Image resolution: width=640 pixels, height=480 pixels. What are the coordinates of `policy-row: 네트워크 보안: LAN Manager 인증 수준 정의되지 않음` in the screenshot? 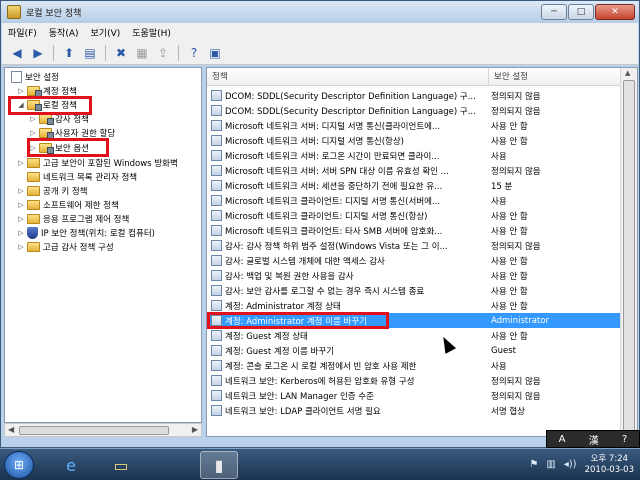 It's located at (414, 395).